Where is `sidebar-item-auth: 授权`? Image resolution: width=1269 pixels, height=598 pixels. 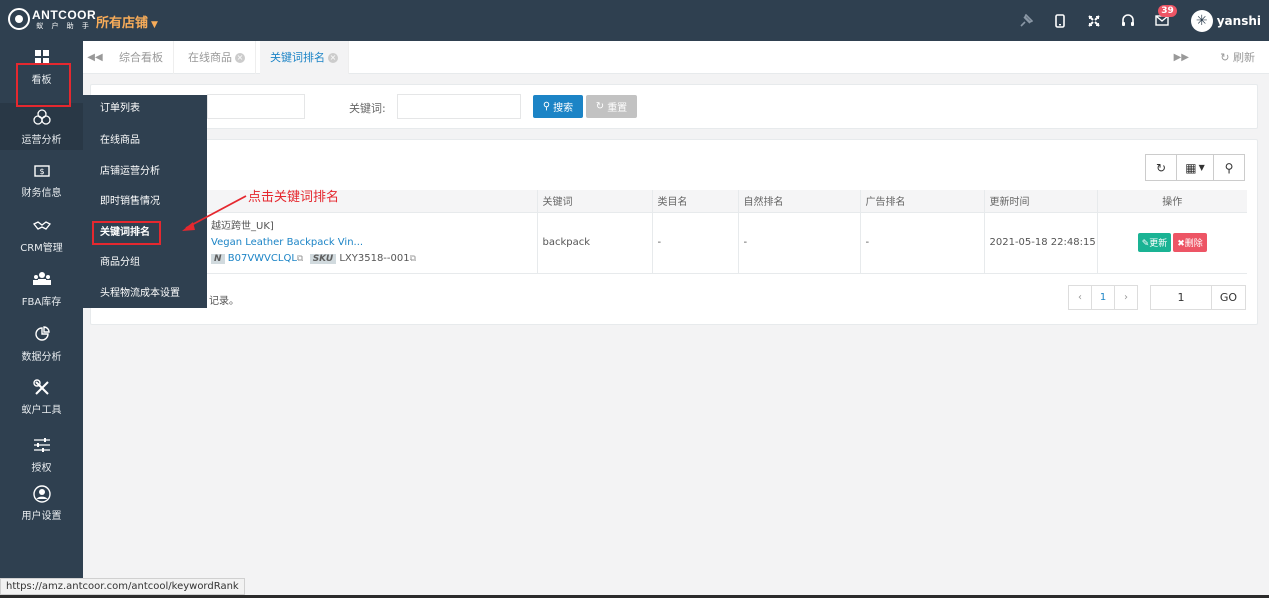 sidebar-item-auth: 授权 is located at coordinates (41, 457).